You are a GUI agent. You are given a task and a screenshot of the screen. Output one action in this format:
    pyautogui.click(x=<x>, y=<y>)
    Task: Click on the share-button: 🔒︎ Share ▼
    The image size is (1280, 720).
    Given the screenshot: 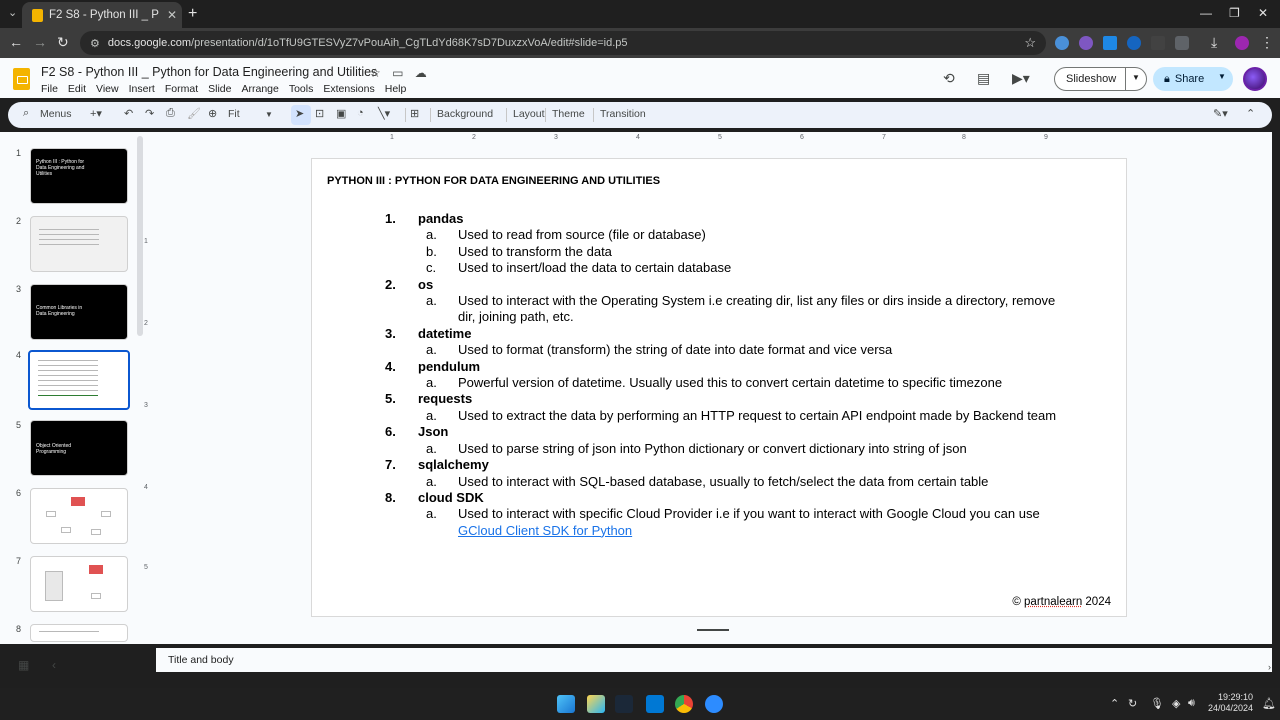 What is the action you would take?
    pyautogui.click(x=1193, y=79)
    